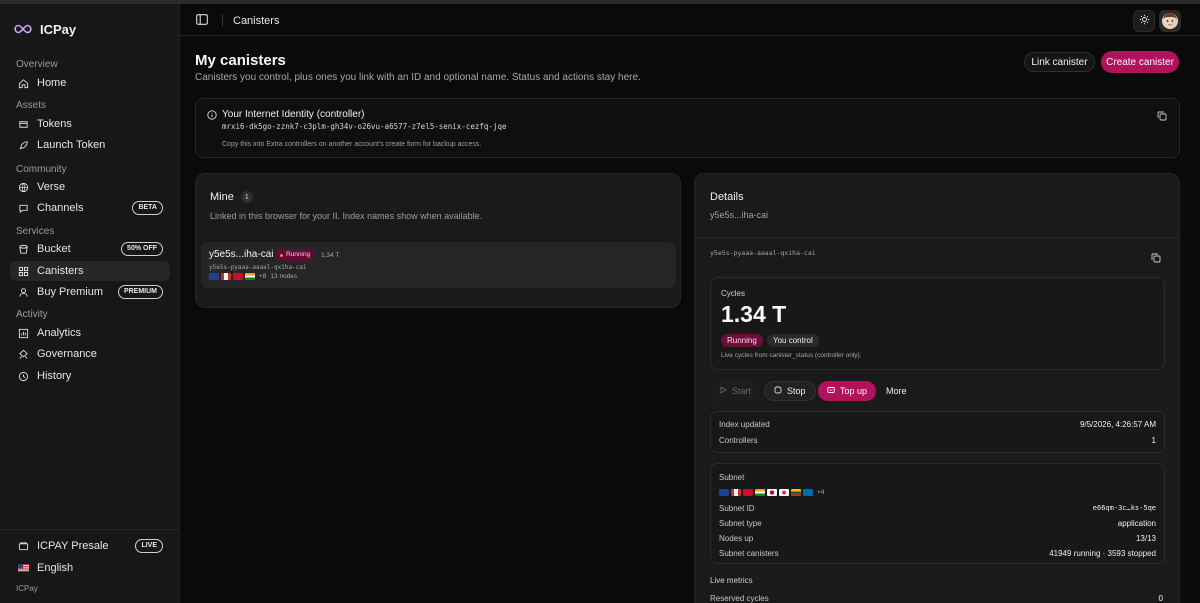  Describe the element at coordinates (142, 249) in the screenshot. I see `discount-badge: 50% OFF` at that location.